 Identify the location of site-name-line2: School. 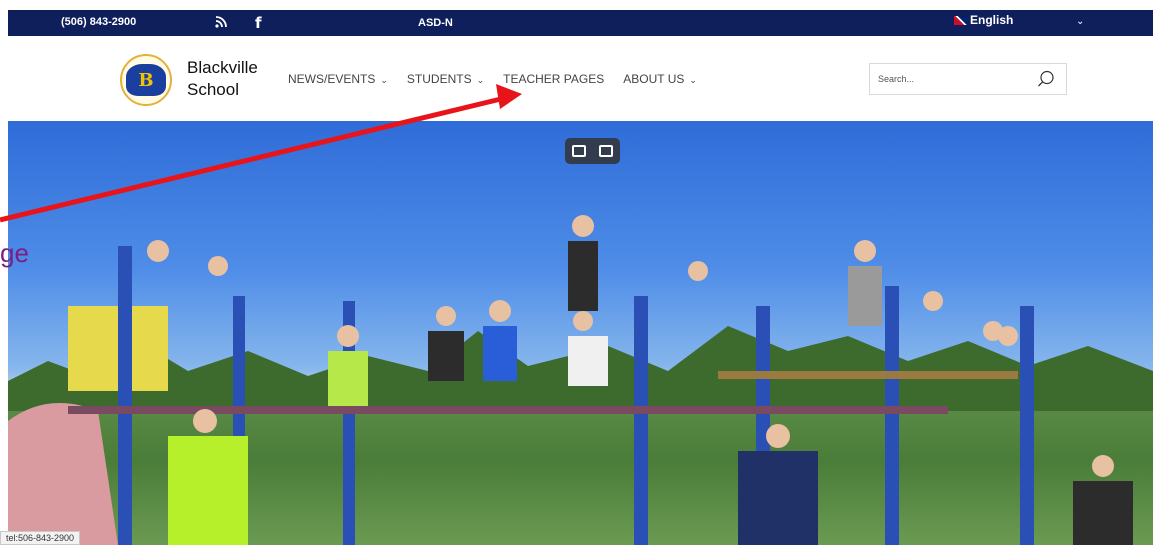
(213, 89).